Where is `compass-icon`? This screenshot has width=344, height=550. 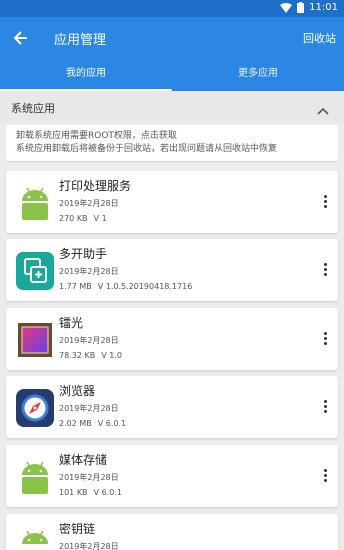
compass-icon is located at coordinates (35, 408).